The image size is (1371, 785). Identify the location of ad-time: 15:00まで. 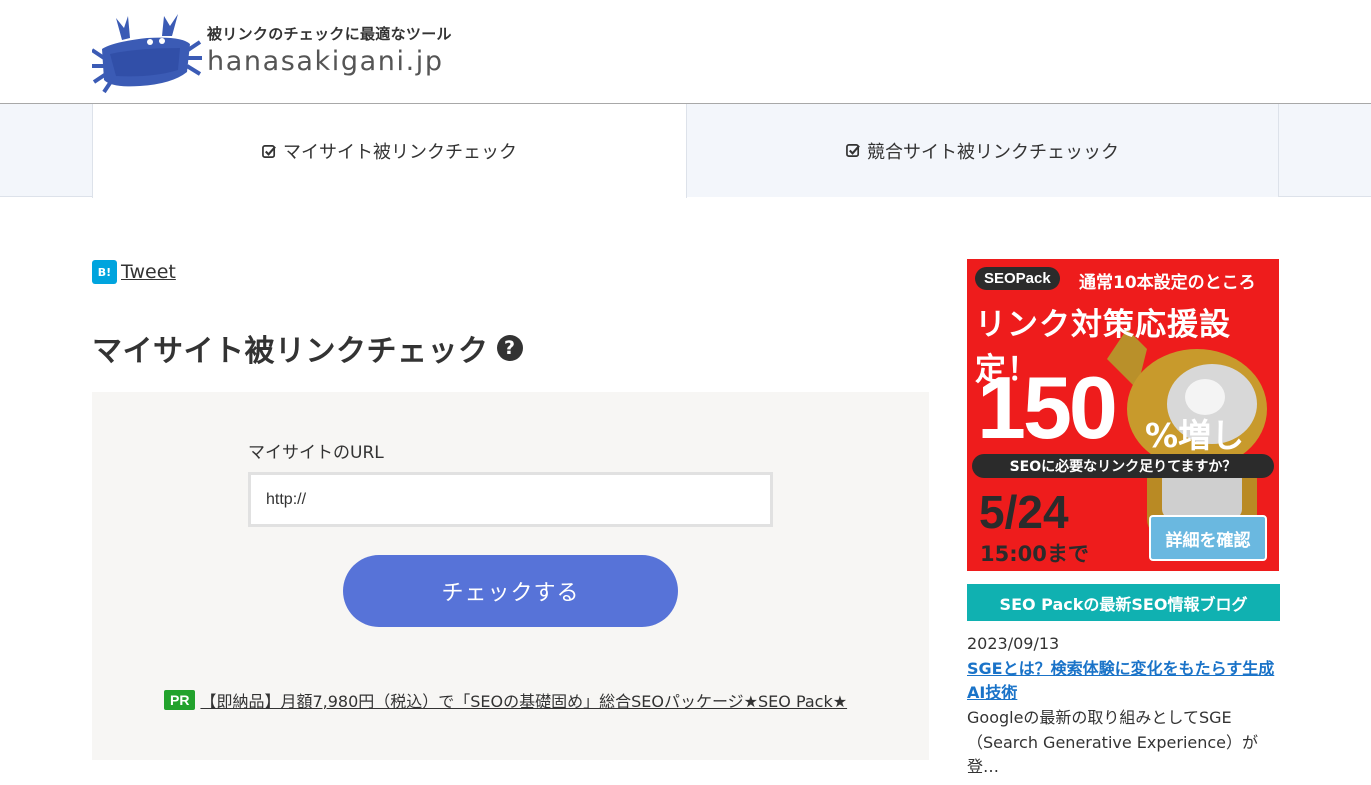
(1034, 554).